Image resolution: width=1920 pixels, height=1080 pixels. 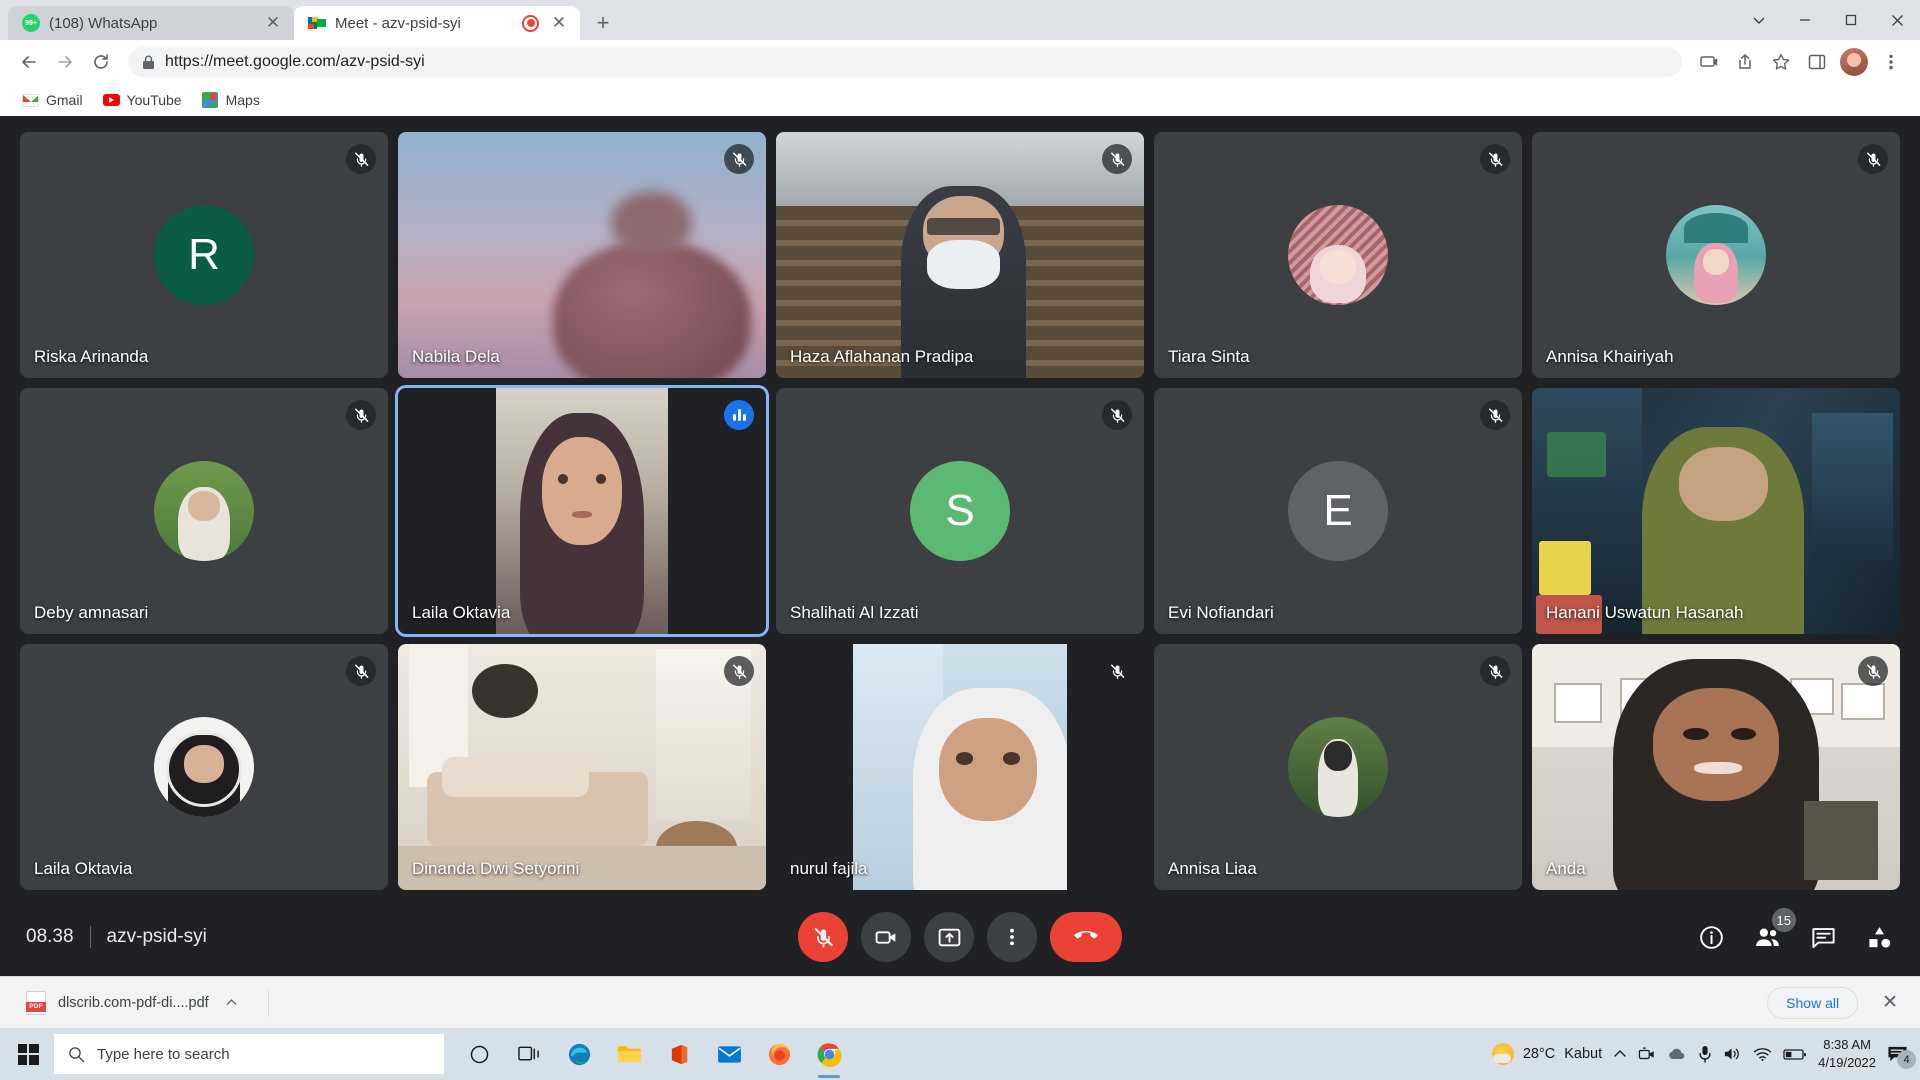 I want to click on participant-tile: S Shalihati Al Izzati, so click(x=960, y=511).